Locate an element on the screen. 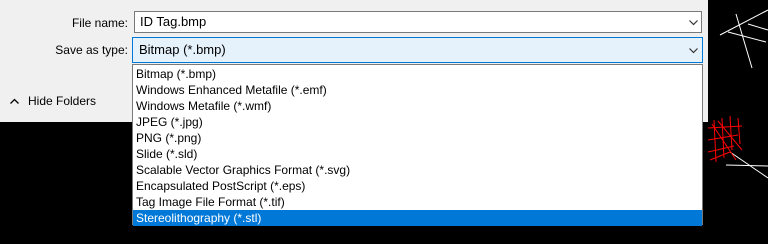  file-type-option: PNG (*.png) is located at coordinates (417, 138).